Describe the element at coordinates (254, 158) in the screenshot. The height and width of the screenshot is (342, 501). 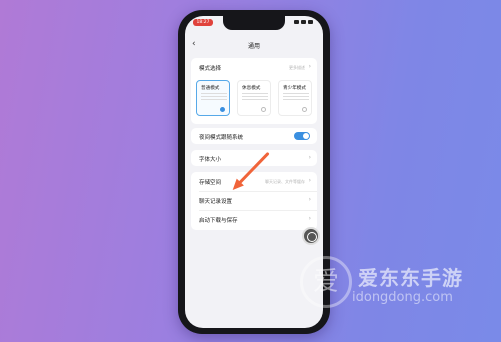
I see `font-size-card: 字体大小 ›` at that location.